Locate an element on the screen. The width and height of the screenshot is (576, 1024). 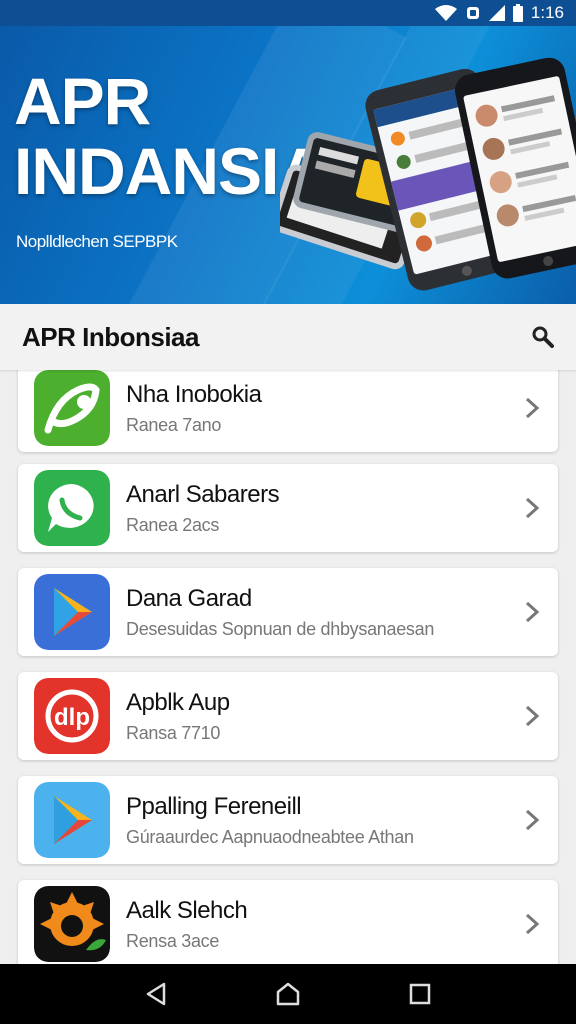
wifi-icon is located at coordinates (445, 13).